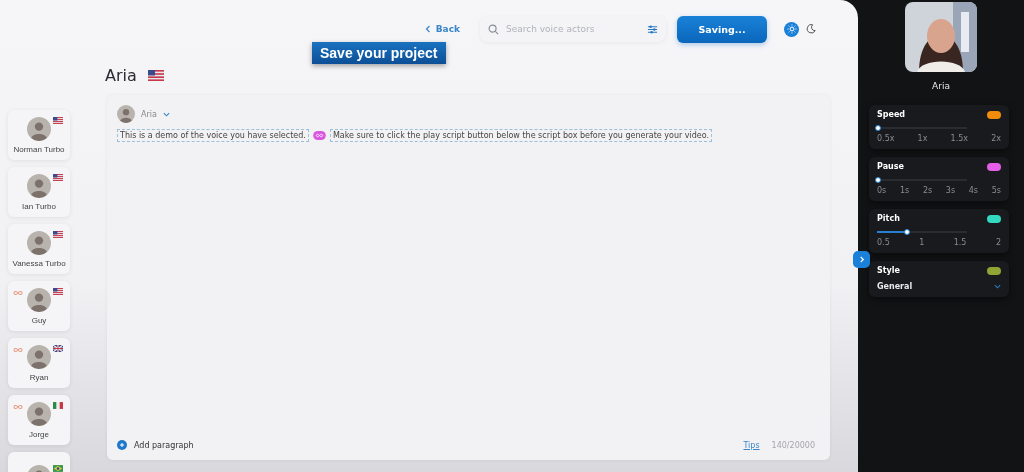 The width and height of the screenshot is (1024, 472). I want to click on voice-card: Guy, so click(39, 306).